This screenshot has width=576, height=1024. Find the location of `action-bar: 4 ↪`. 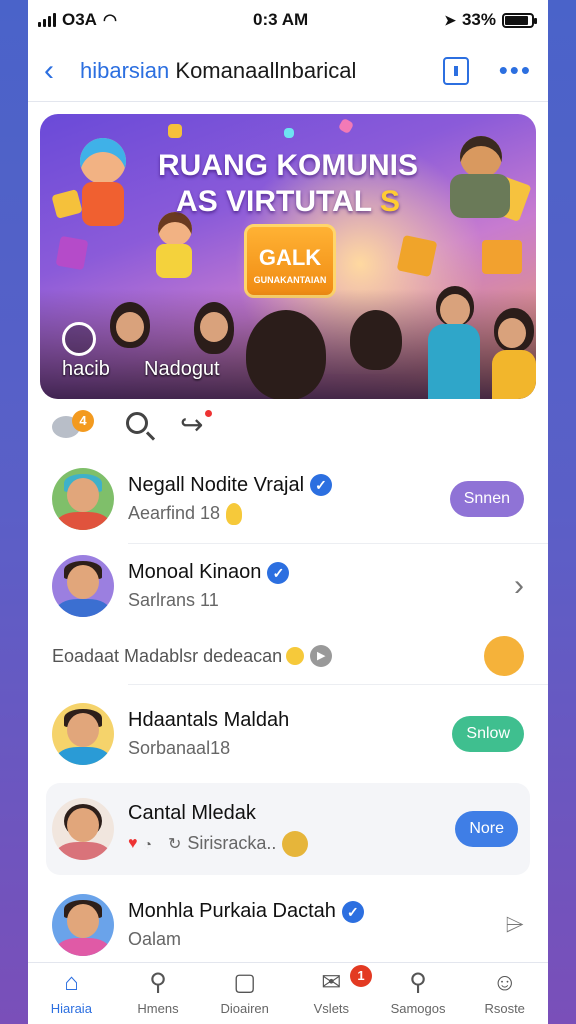

action-bar: 4 ↪ is located at coordinates (132, 424).